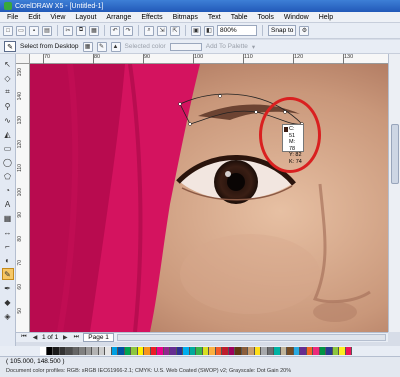  What do you see at coordinates (68, 30) in the screenshot?
I see `cut-icon: ✂` at bounding box center [68, 30].